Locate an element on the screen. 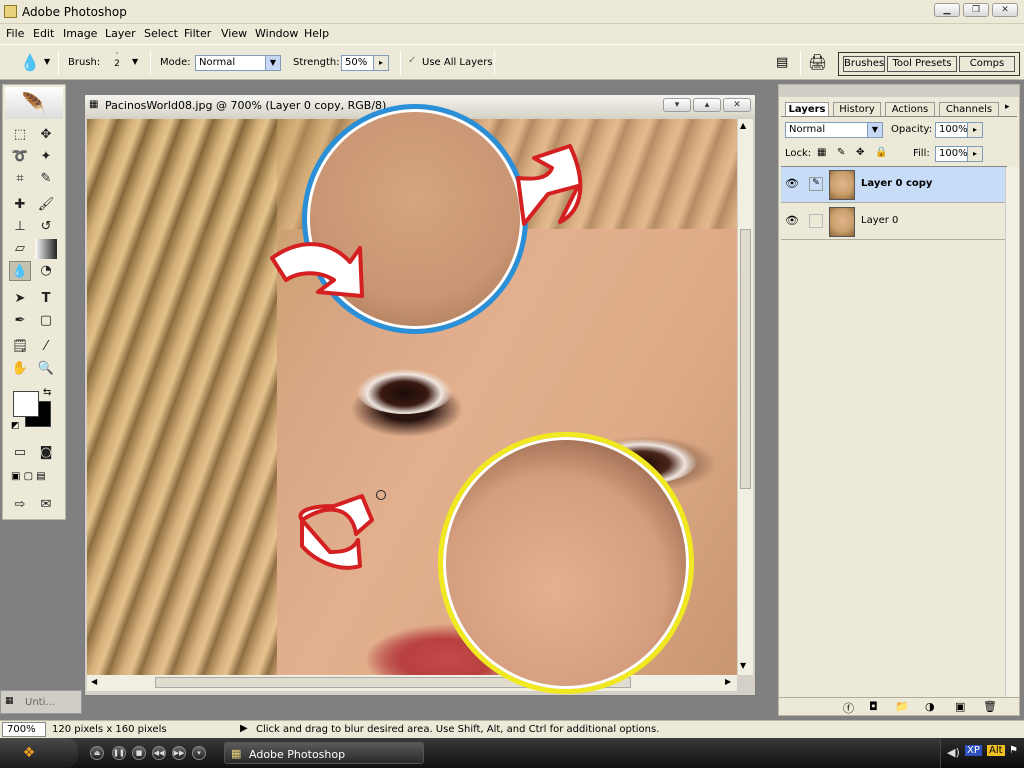  arrow-right-icon is located at coordinates (317, 270).